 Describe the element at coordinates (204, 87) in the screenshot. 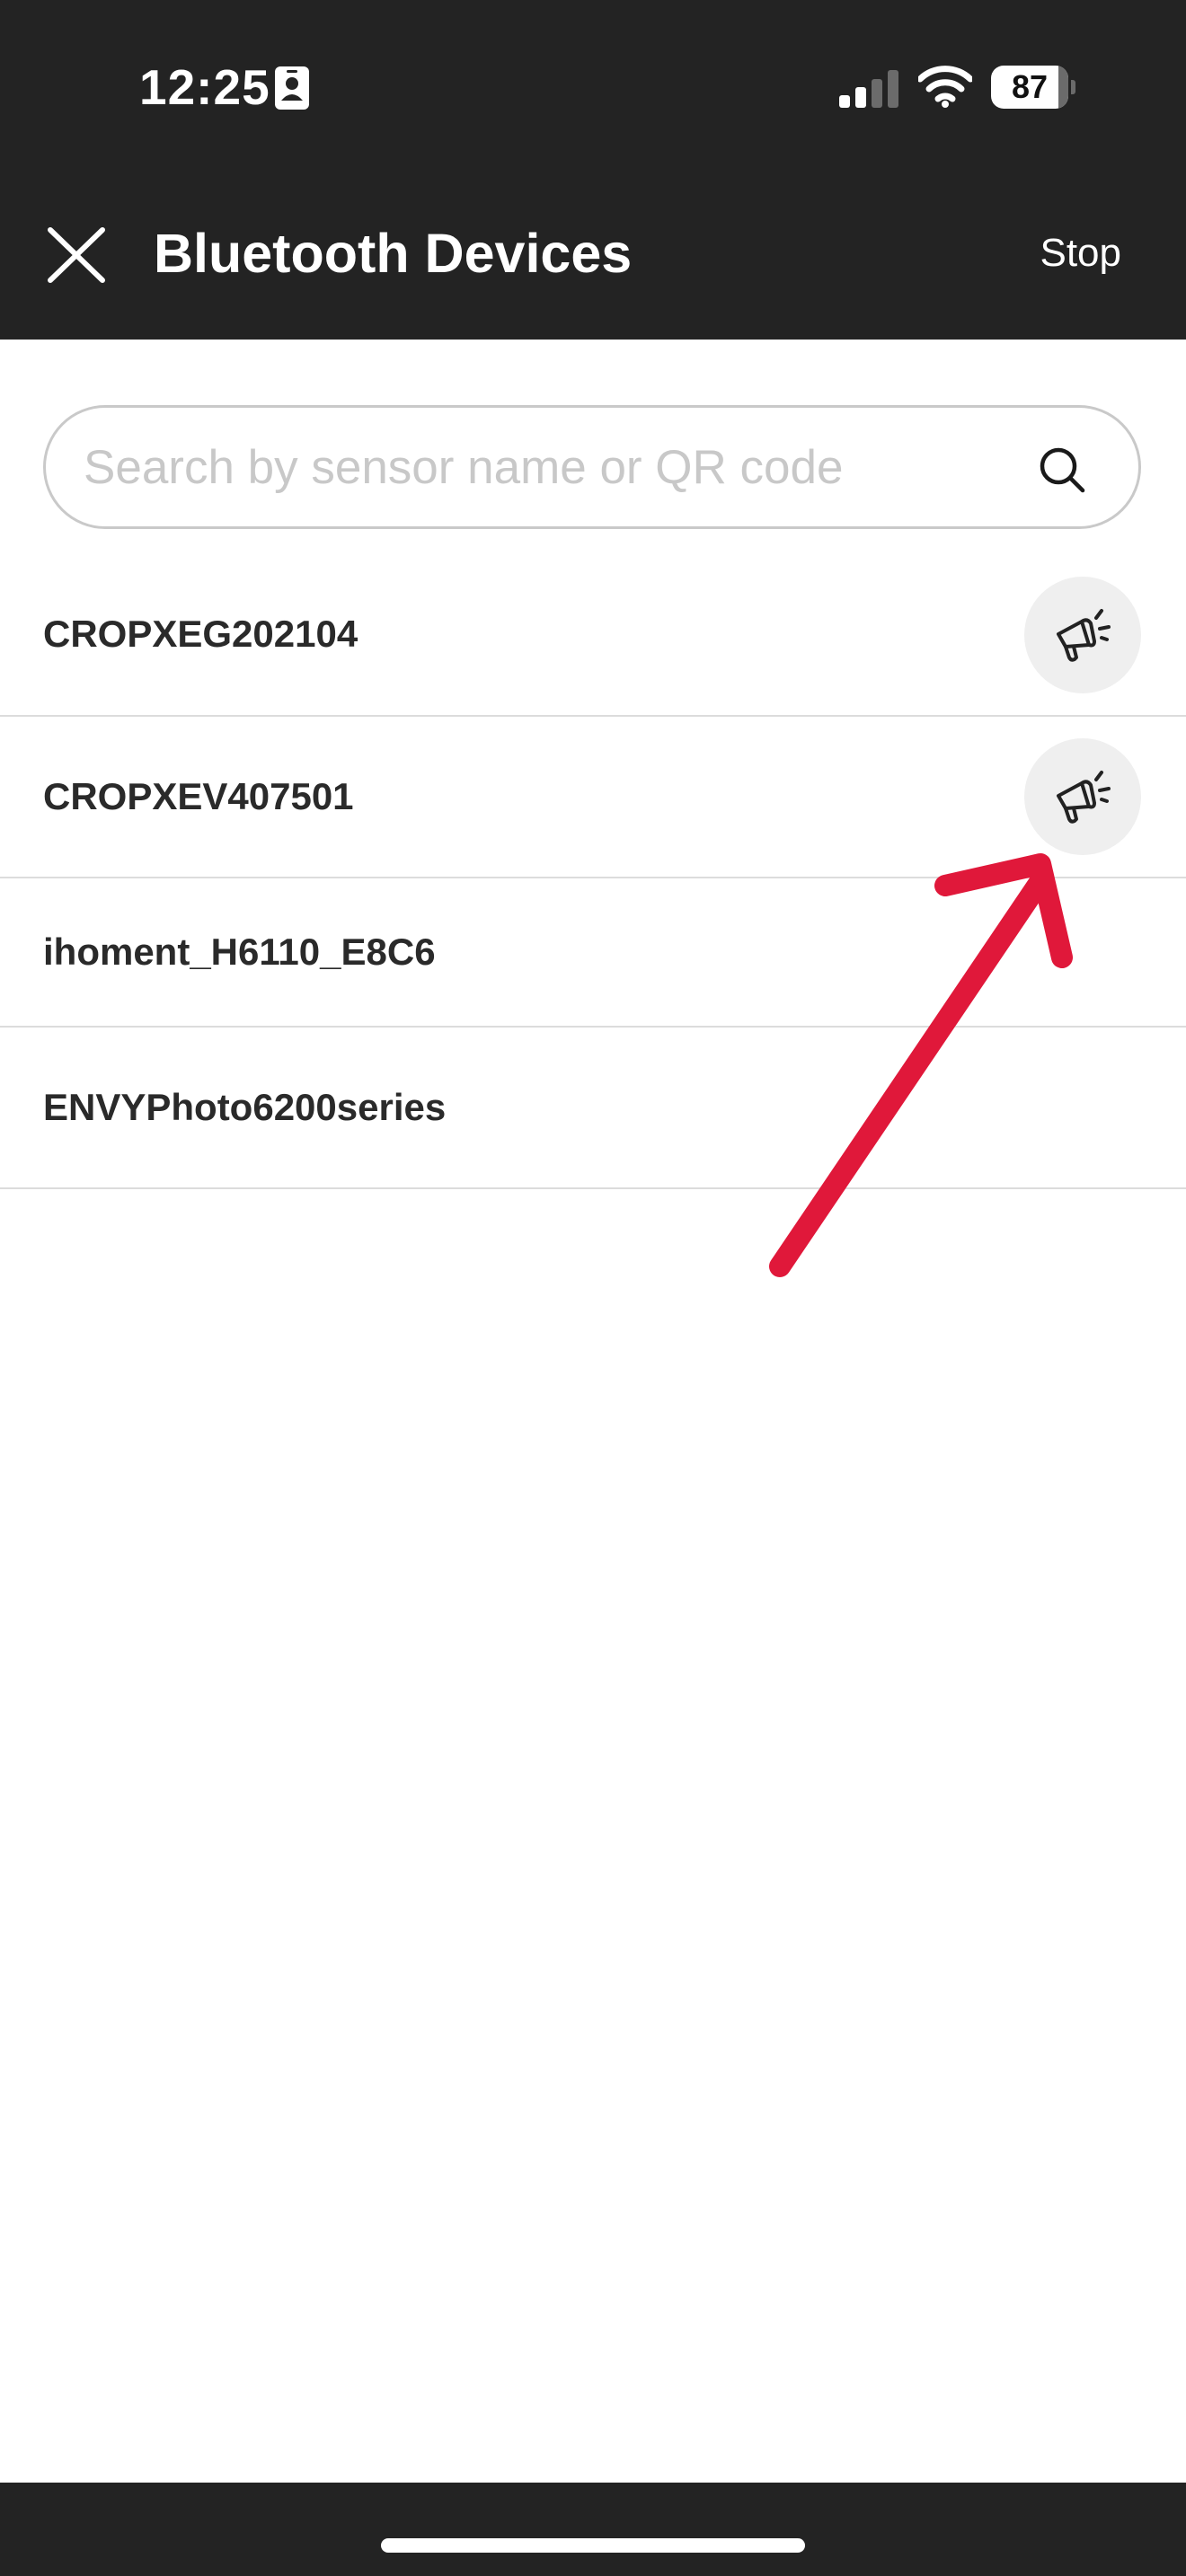

I see `status-time: 12:25` at that location.